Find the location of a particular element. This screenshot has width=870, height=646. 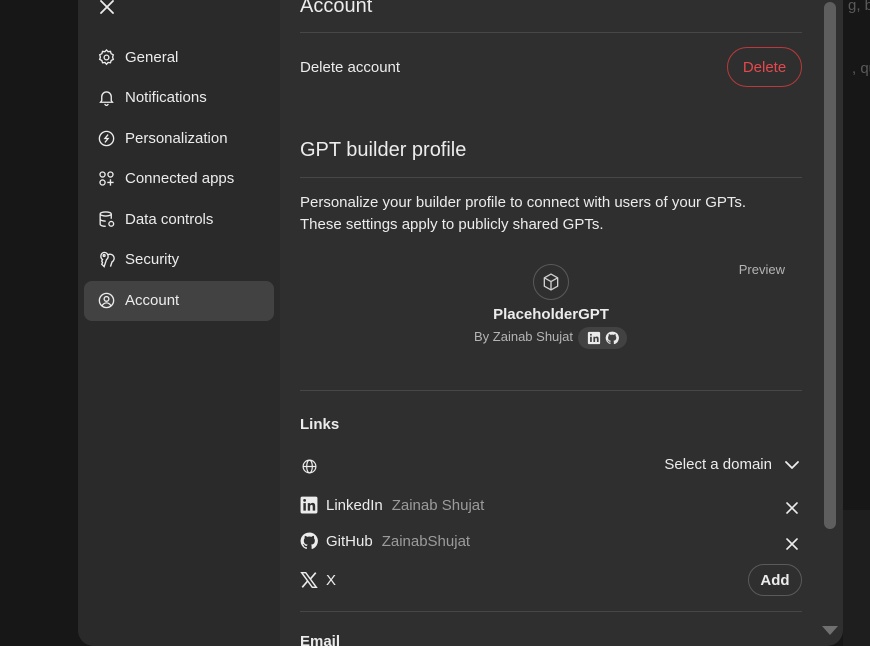

domain-select: Select a domain is located at coordinates (732, 464).